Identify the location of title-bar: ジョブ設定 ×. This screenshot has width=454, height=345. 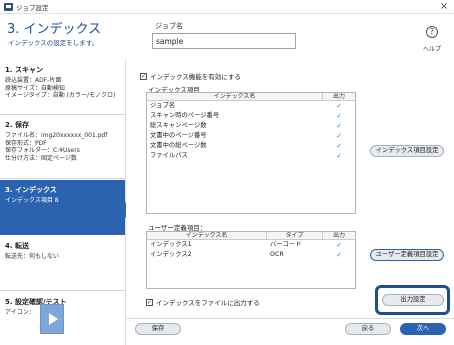
(227, 7).